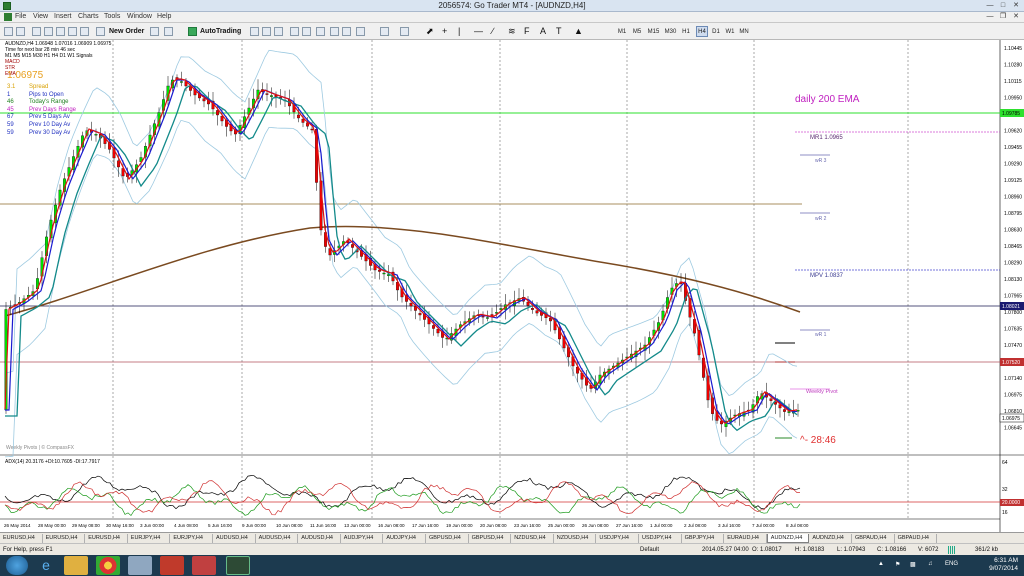 The image size is (1024, 576). Describe the element at coordinates (46, 565) in the screenshot. I see `ie-icon: e` at that location.